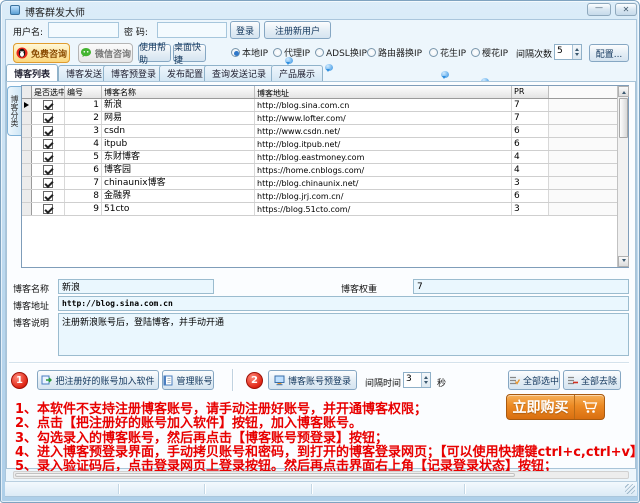 Image resolution: width=640 pixels, height=503 pixels. Describe the element at coordinates (321, 488) in the screenshot. I see `status-bar` at that location.